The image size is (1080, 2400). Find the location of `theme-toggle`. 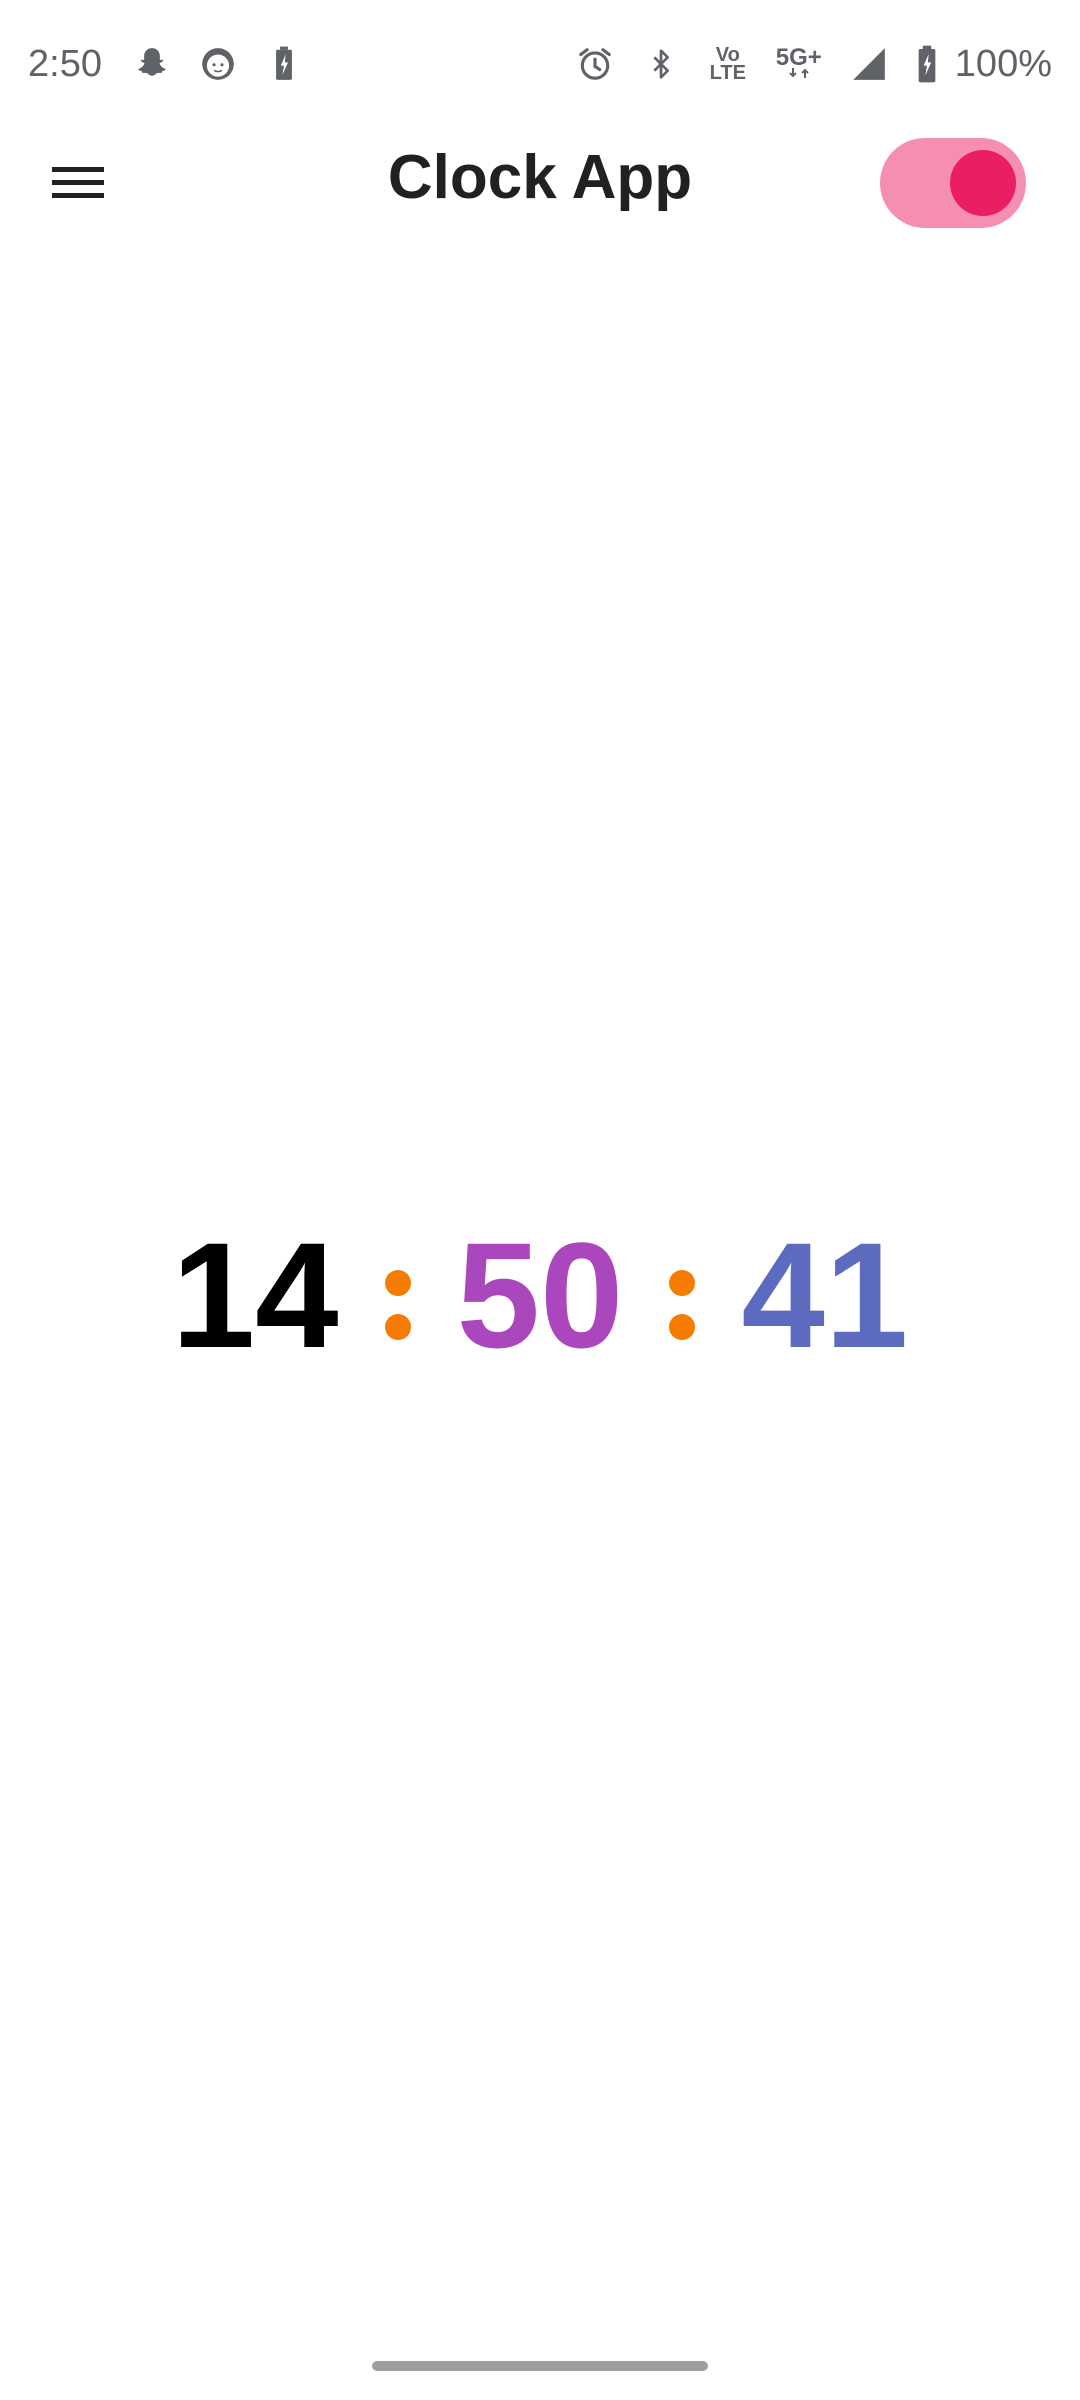

theme-toggle is located at coordinates (953, 183).